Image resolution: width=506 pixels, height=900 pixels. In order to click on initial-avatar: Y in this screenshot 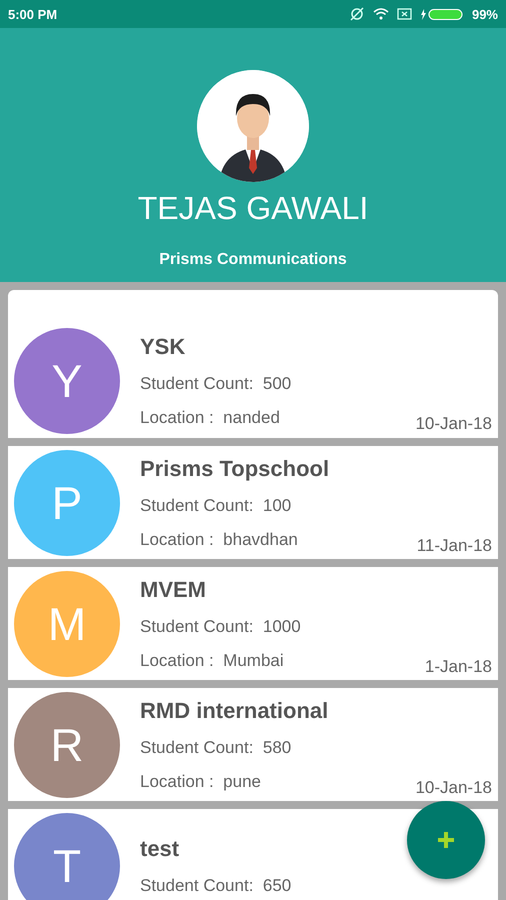, I will do `click(67, 381)`.